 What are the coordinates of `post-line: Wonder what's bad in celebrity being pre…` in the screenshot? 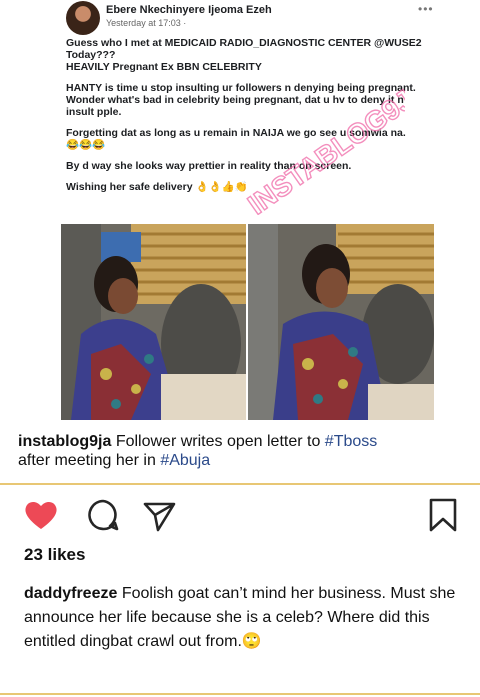 It's located at (235, 100).